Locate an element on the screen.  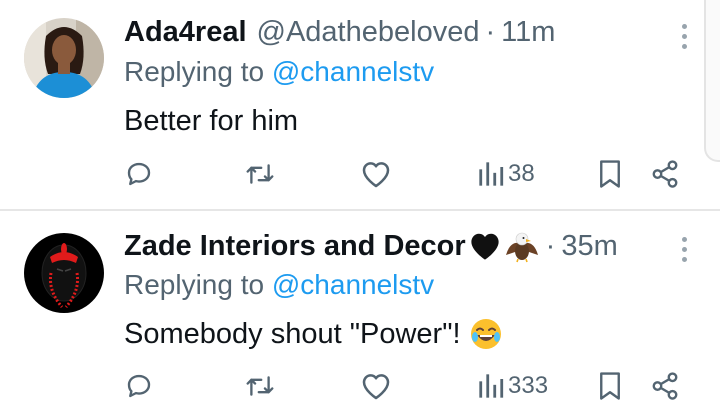
black-heart-icon is located at coordinates (485, 246).